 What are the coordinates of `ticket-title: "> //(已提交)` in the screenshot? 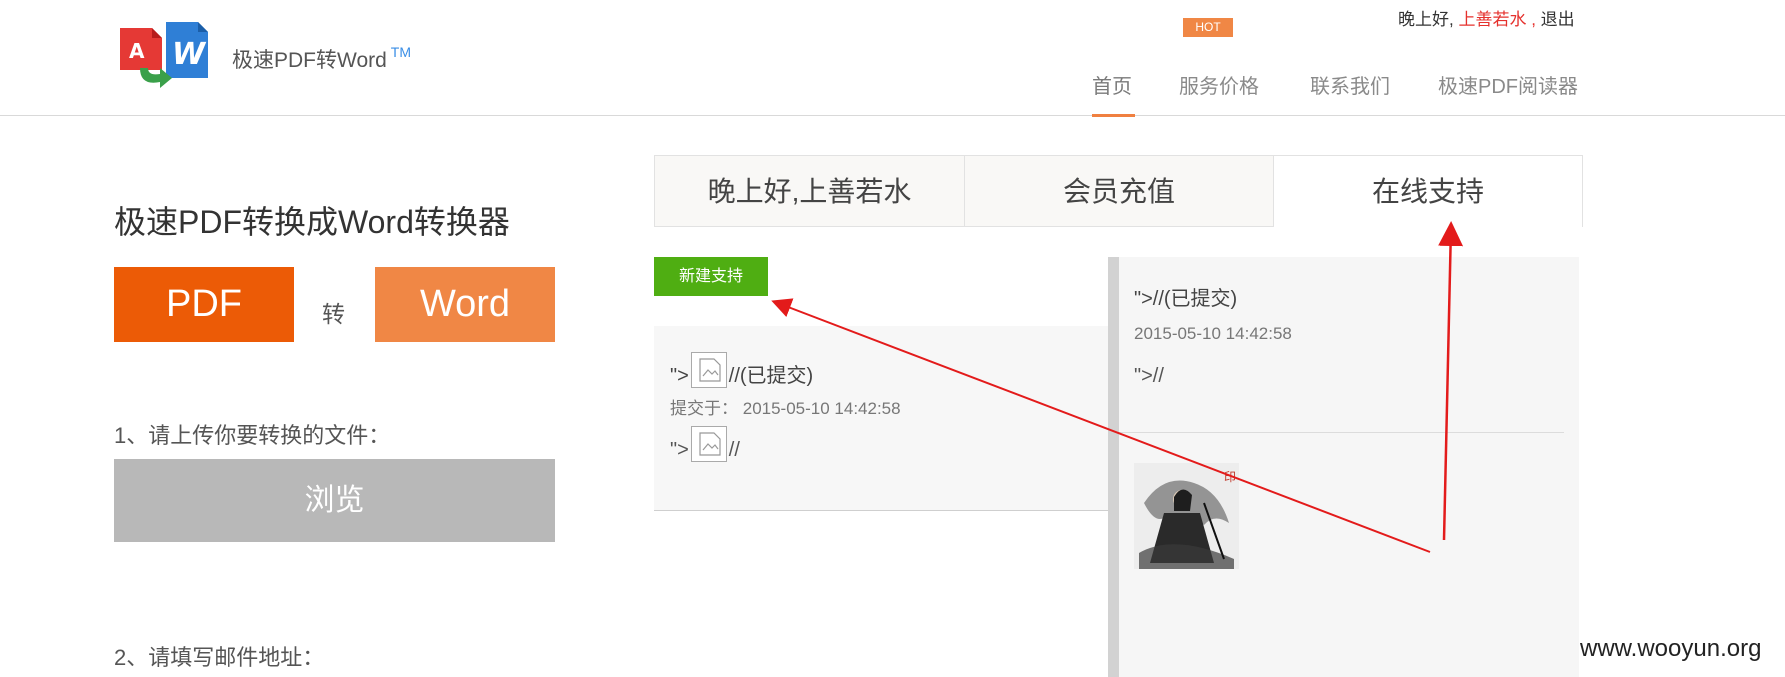 It's located at (741, 370).